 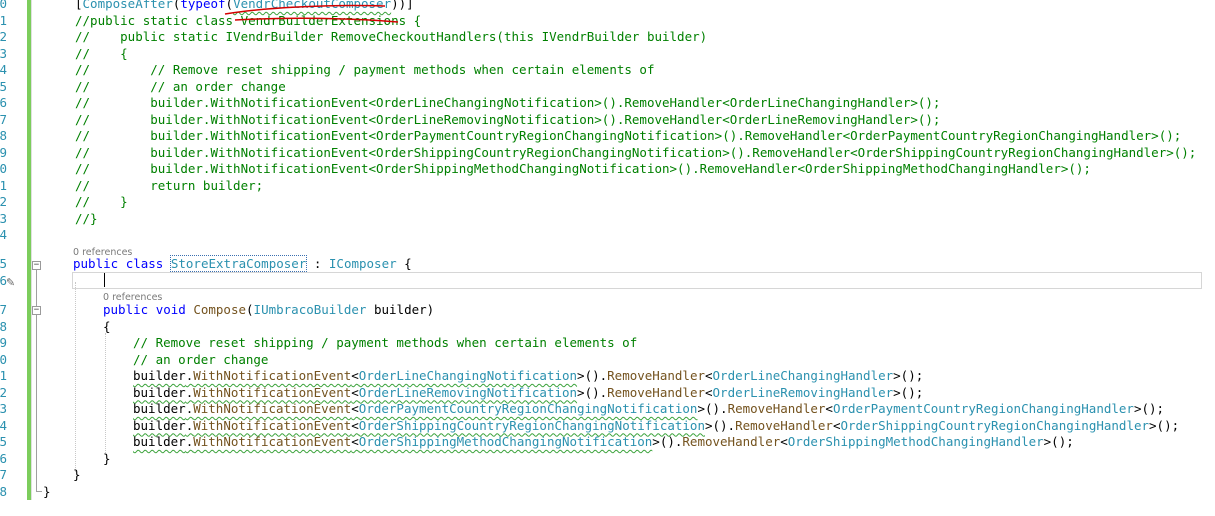 What do you see at coordinates (317, 263) in the screenshot?
I see `code-token: :` at bounding box center [317, 263].